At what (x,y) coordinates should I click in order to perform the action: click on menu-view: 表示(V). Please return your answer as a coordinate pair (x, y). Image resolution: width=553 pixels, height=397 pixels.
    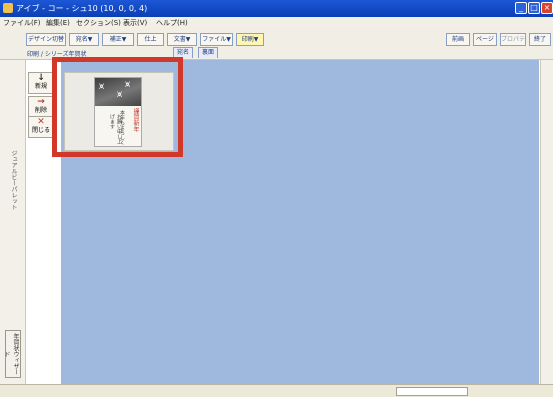
    Looking at the image, I should click on (135, 23).